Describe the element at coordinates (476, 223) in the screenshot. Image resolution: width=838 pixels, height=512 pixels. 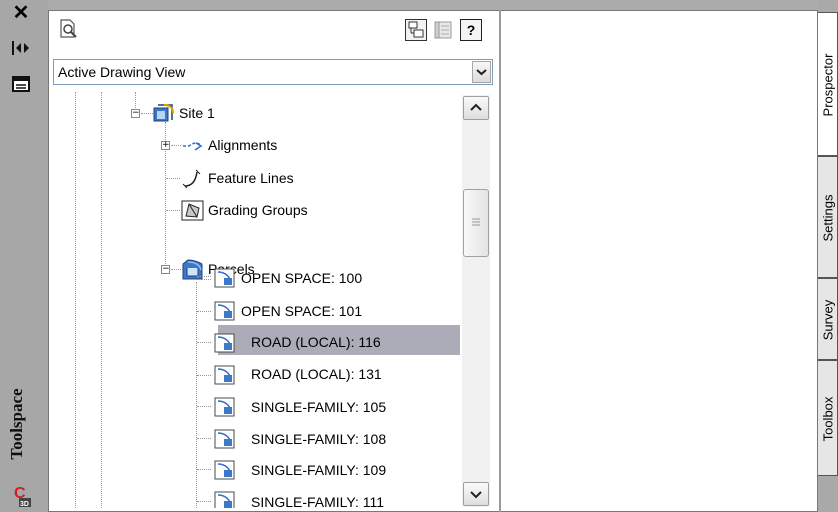
I see `scrollbar-thumb` at that location.